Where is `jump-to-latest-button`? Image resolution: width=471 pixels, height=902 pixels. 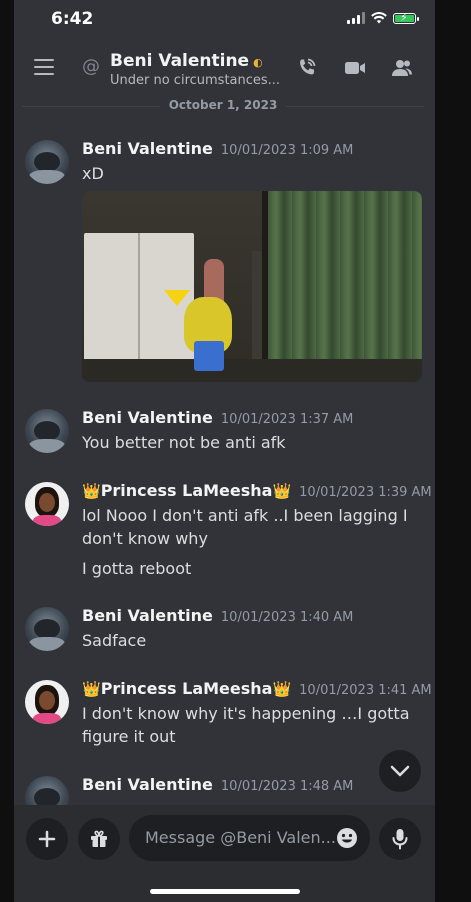
jump-to-latest-button is located at coordinates (400, 771).